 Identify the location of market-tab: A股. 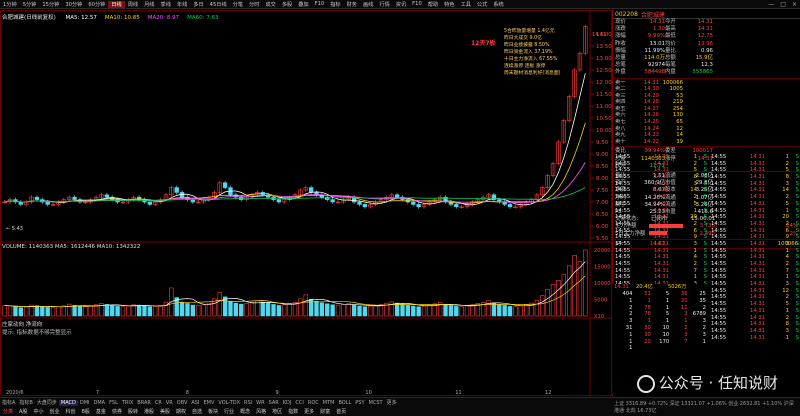
(23, 411).